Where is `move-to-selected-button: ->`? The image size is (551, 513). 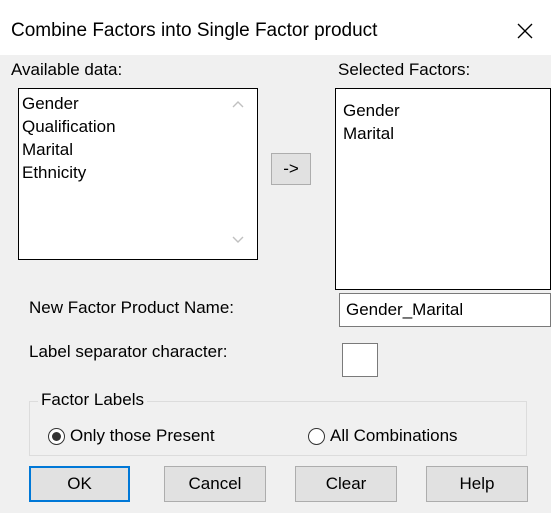 move-to-selected-button: -> is located at coordinates (291, 169).